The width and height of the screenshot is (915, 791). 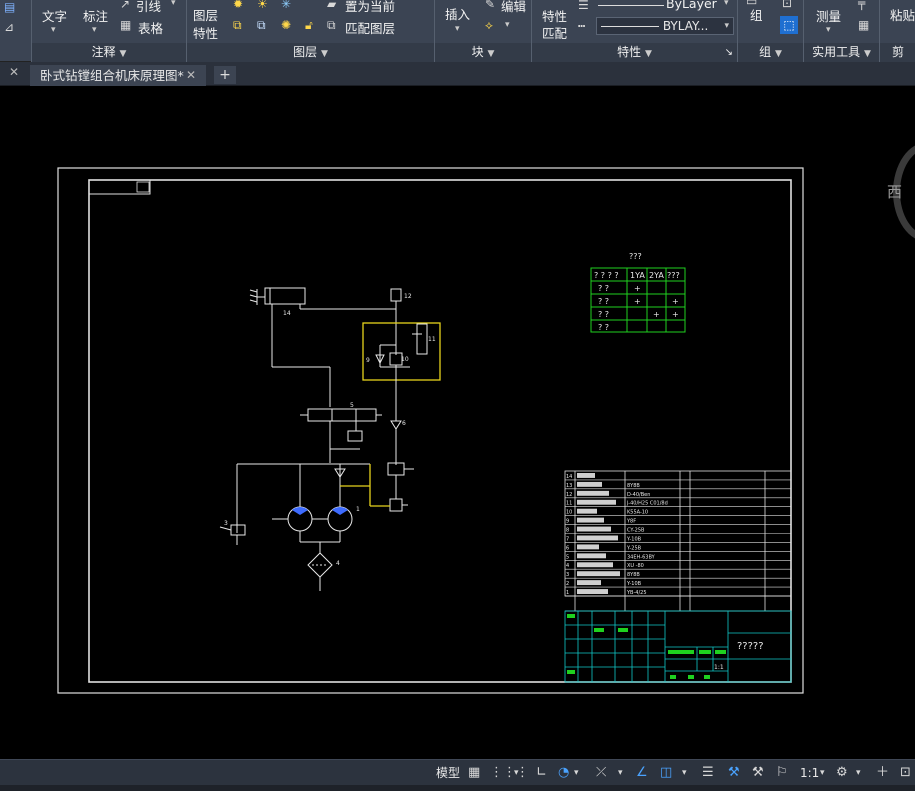 I want to click on lineweight-dropdown-chevron-icon: ▾, so click(x=726, y=4).